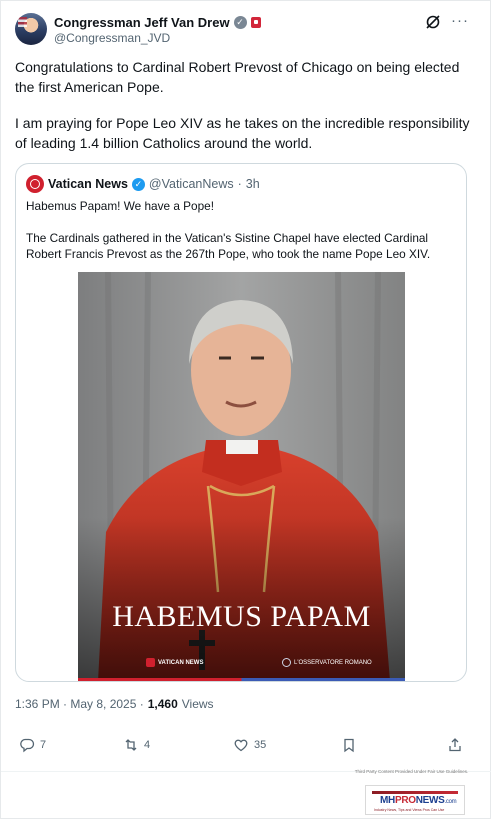 This screenshot has height=819, width=491. Describe the element at coordinates (255, 22) in the screenshot. I see `affiliation-badge-icon` at that location.